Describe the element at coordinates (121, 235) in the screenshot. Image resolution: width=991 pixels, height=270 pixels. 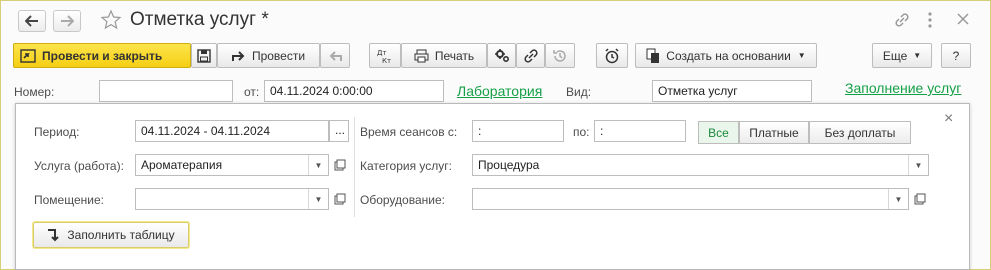
I see `fill-table-label: Заполнить таблицу` at that location.